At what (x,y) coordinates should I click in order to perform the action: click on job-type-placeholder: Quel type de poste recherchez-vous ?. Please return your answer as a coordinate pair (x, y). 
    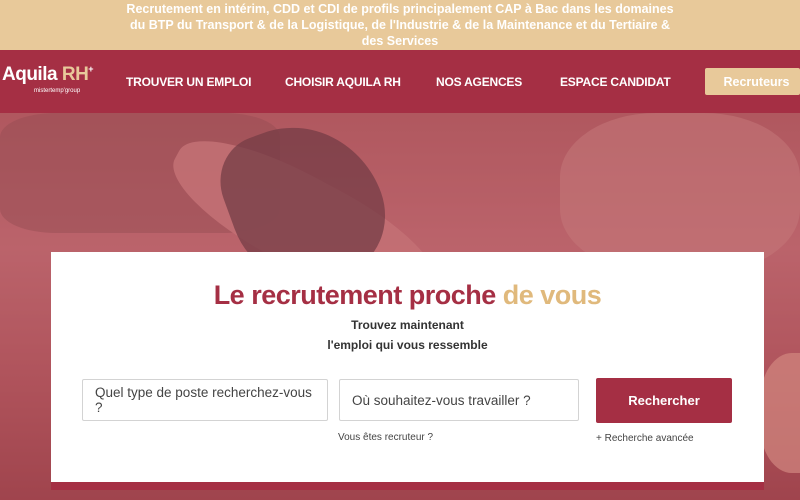
    Looking at the image, I should click on (203, 400).